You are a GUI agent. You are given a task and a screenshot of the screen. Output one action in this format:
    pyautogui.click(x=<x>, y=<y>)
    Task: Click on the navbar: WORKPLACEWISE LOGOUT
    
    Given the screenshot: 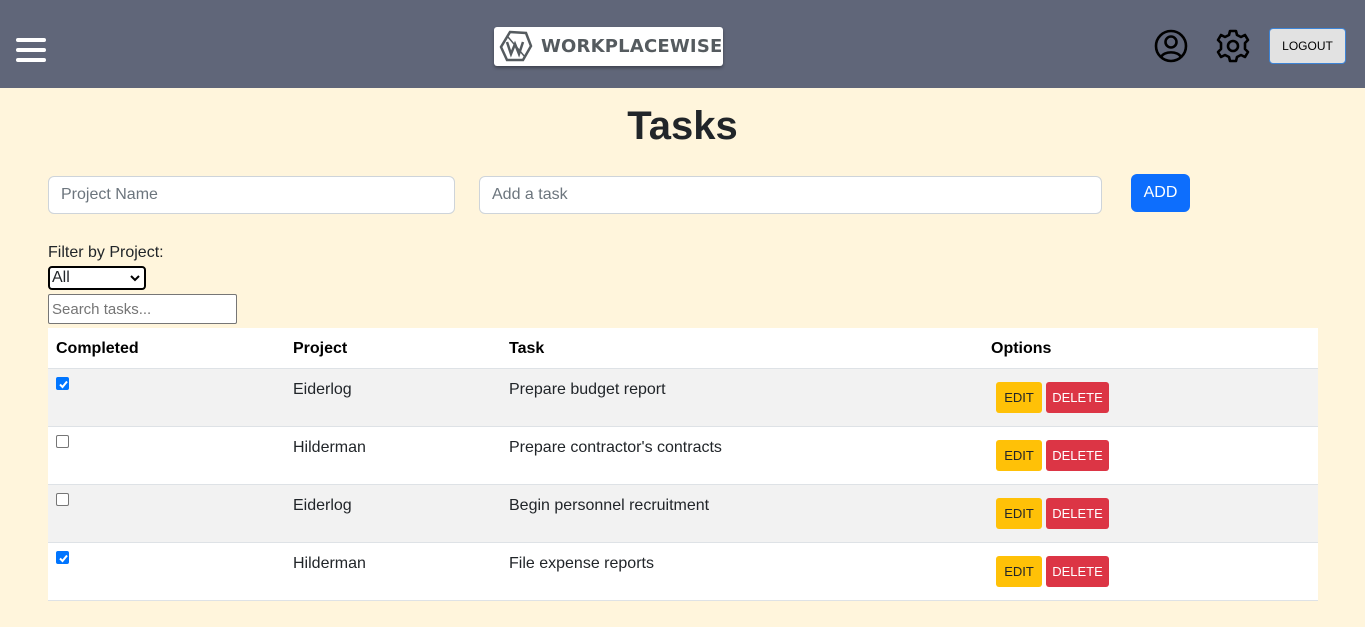 What is the action you would take?
    pyautogui.click(x=682, y=44)
    